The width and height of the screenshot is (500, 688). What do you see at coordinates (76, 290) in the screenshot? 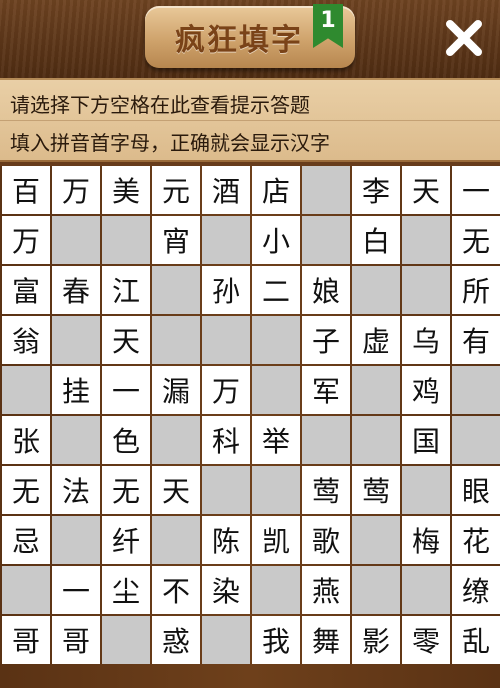
I see `puzzle-cell: 春` at bounding box center [76, 290].